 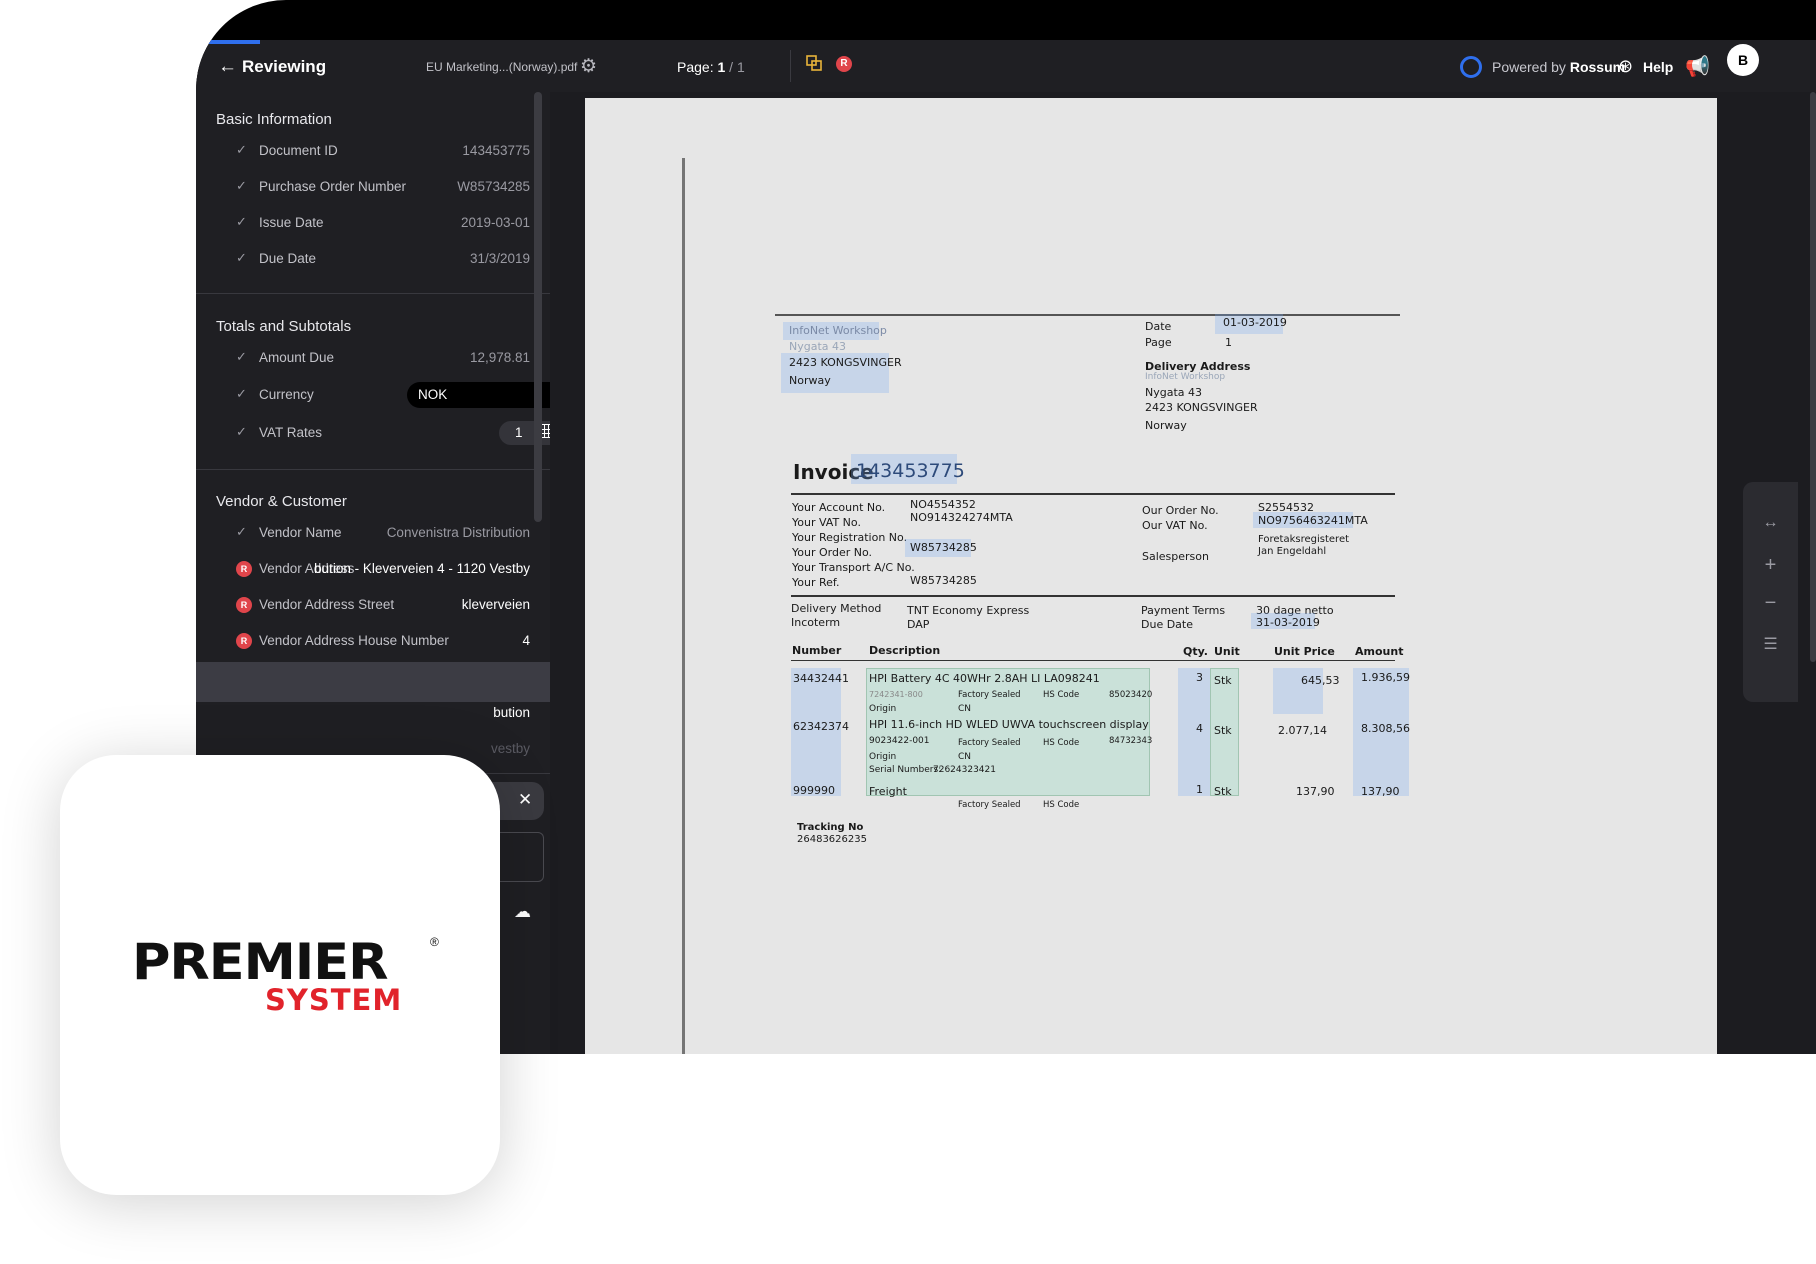 I want to click on col-header: Description, so click(x=905, y=650).